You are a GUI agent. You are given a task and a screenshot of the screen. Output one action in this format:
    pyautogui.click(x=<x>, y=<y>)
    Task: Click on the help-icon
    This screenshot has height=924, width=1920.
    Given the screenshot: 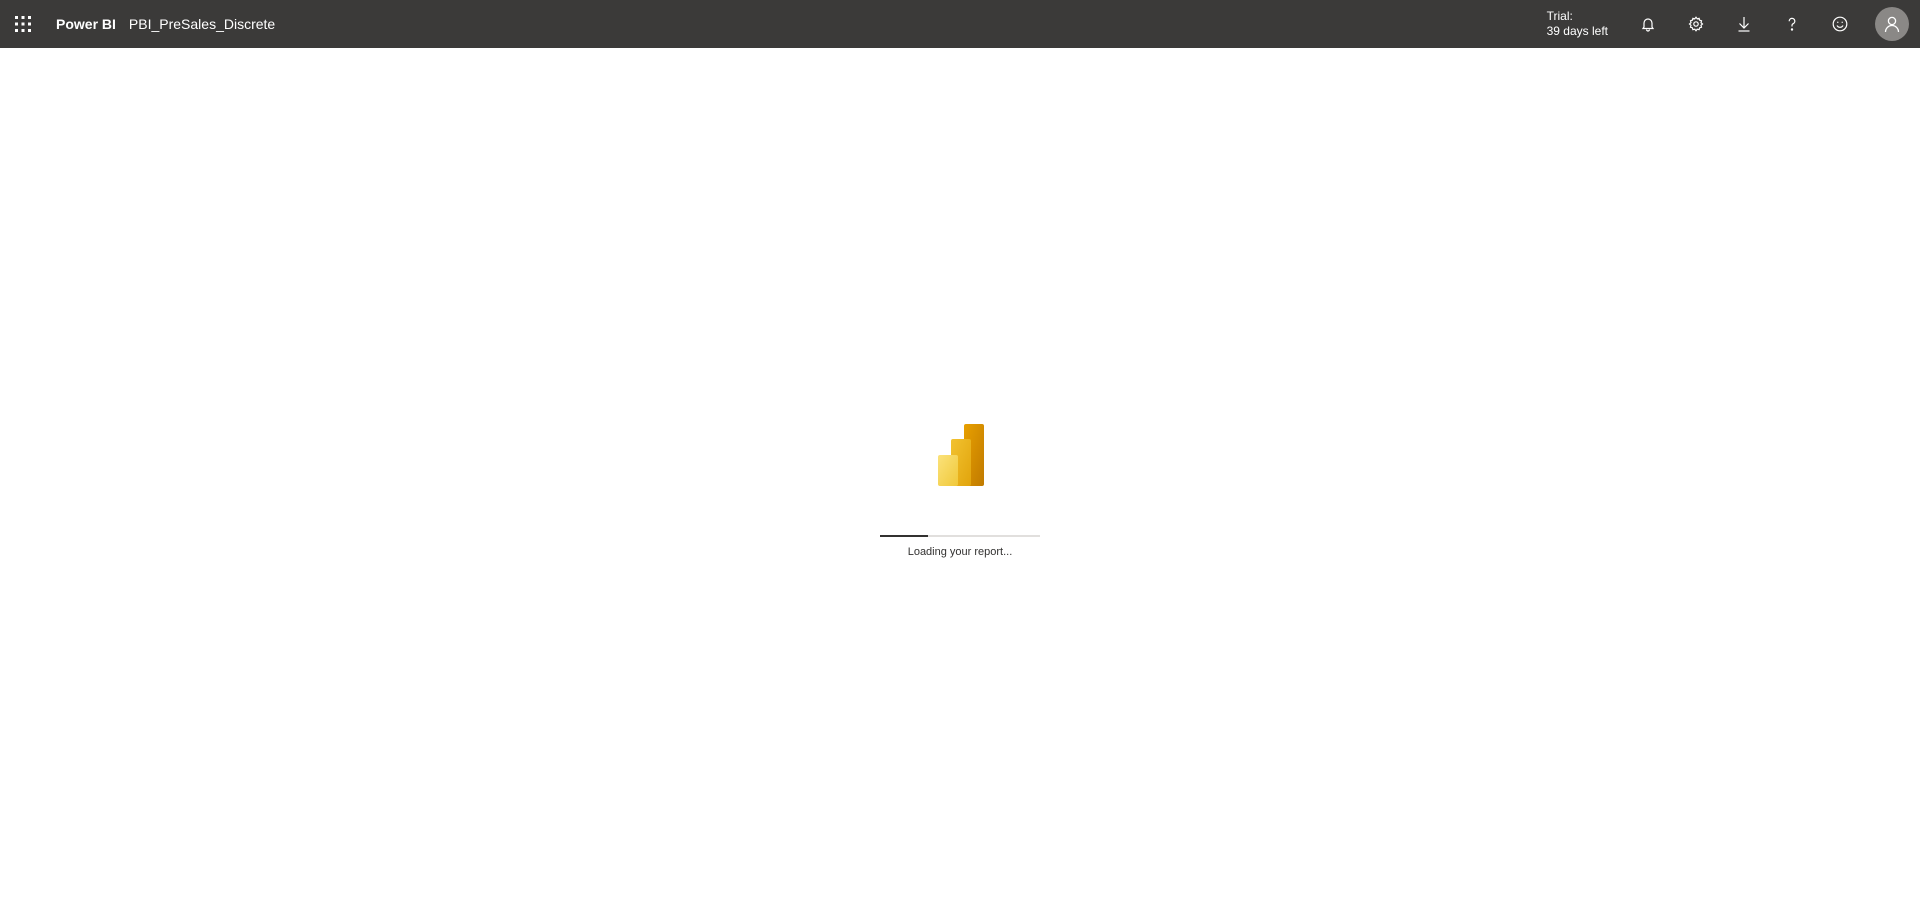 What is the action you would take?
    pyautogui.click(x=1792, y=24)
    